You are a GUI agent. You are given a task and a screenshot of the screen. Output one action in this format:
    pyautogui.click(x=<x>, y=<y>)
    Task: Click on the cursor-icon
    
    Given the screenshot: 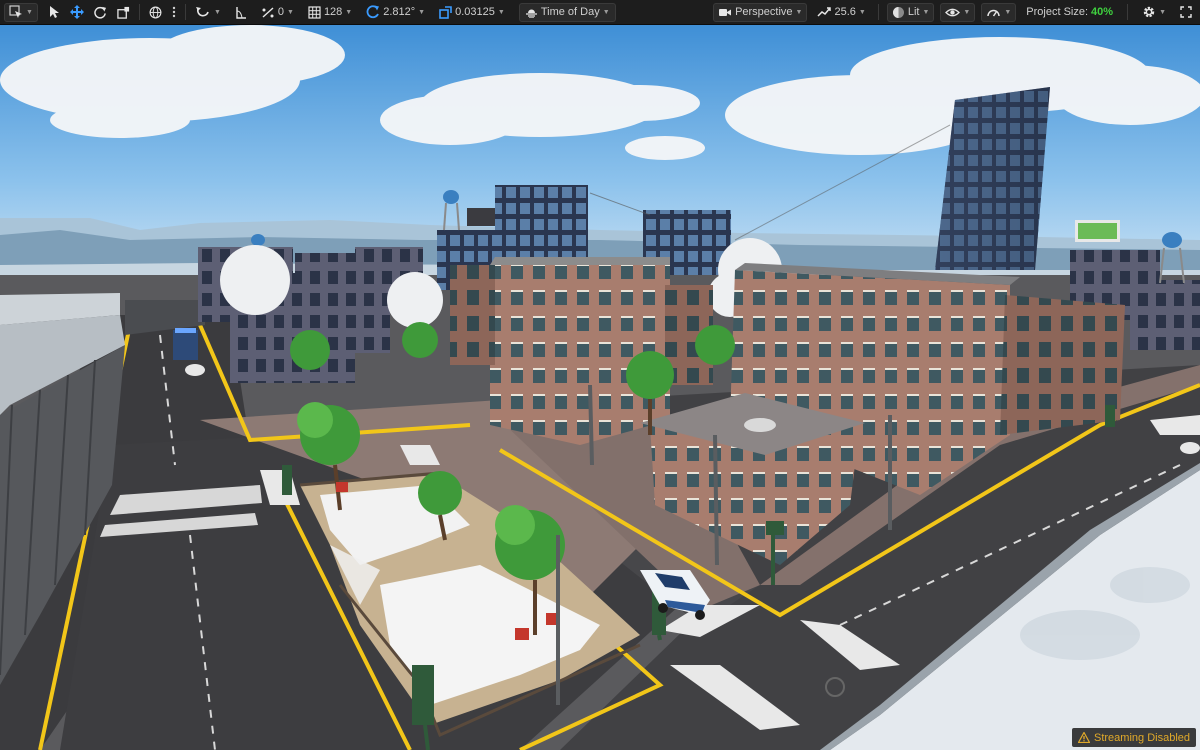 What is the action you would take?
    pyautogui.click(x=54, y=12)
    